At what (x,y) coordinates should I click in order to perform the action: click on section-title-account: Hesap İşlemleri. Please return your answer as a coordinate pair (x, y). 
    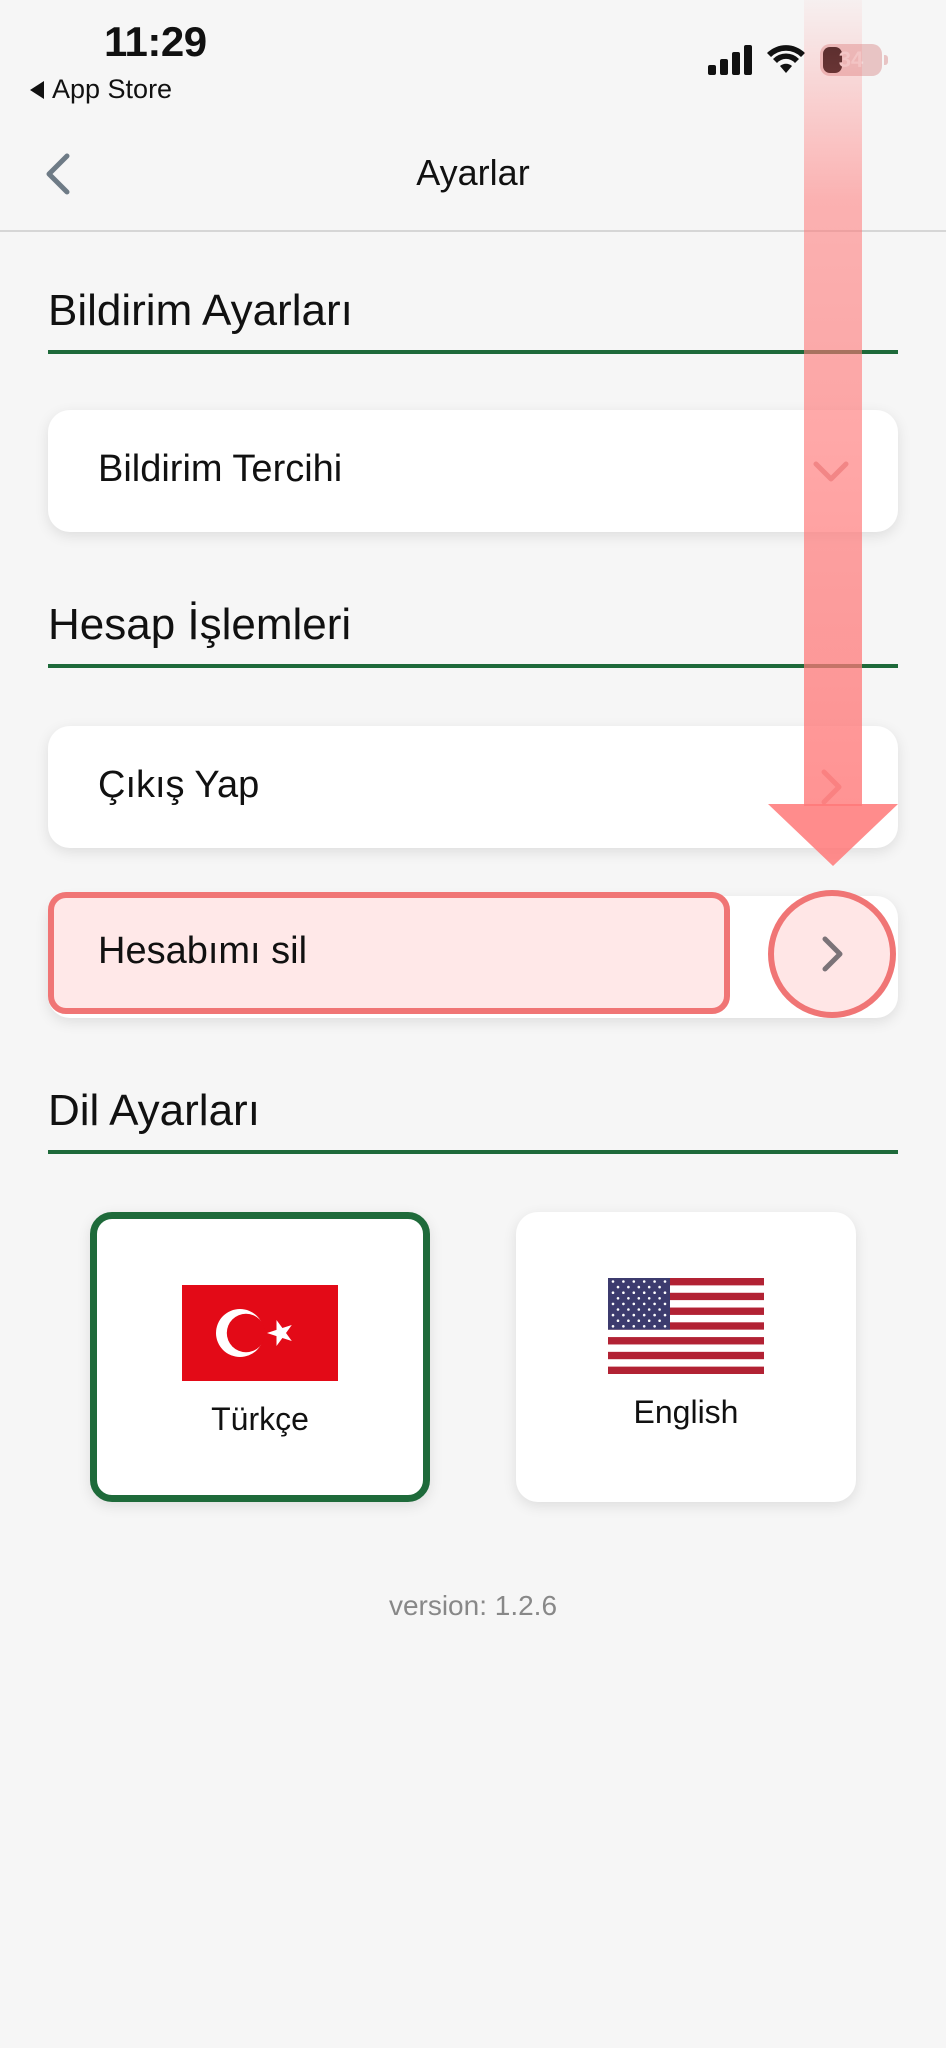
    Looking at the image, I should click on (473, 634).